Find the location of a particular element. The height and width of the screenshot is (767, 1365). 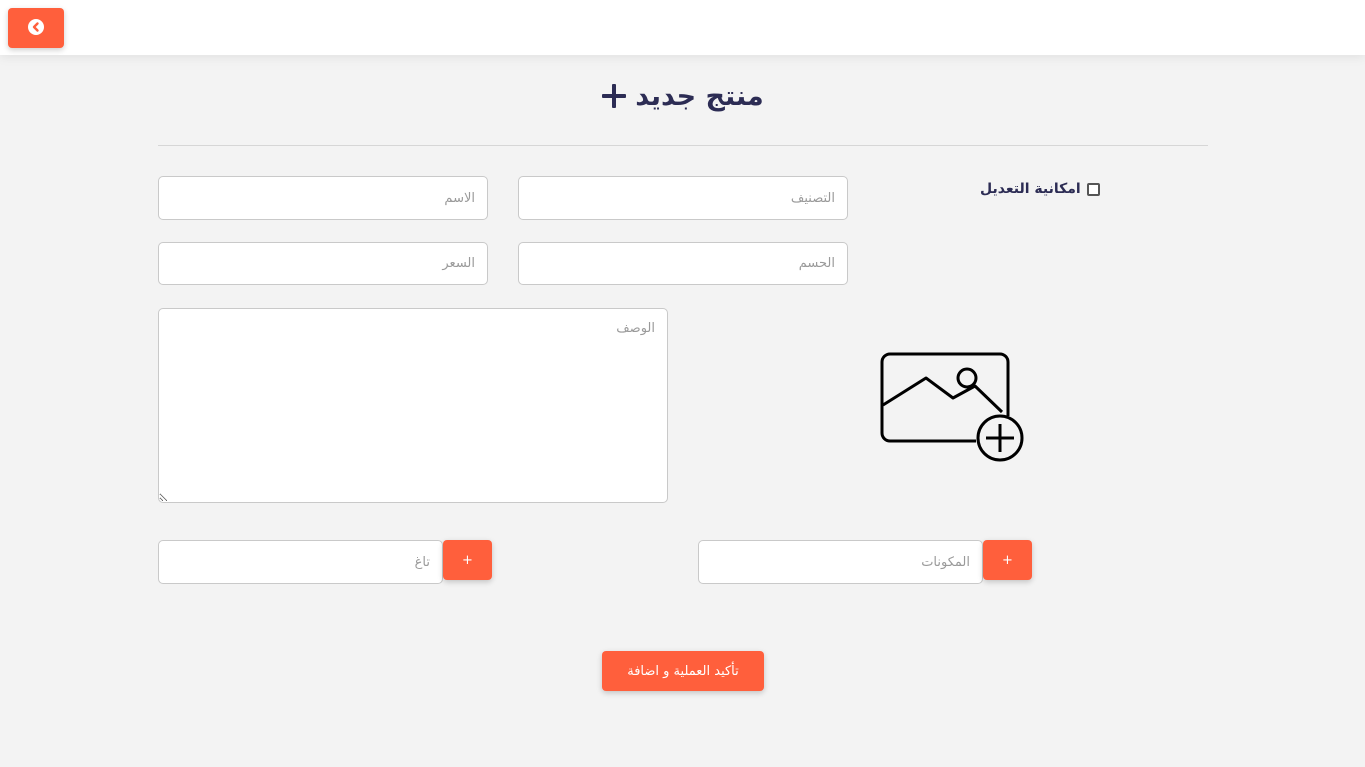

price-input is located at coordinates (323, 263).